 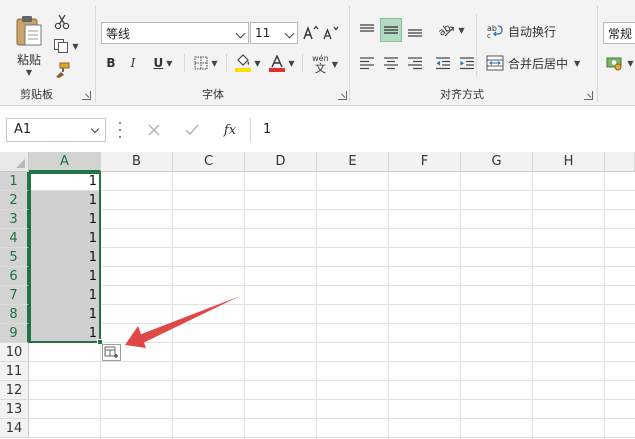 What do you see at coordinates (65, 200) in the screenshot?
I see `cell-a2: 1` at bounding box center [65, 200].